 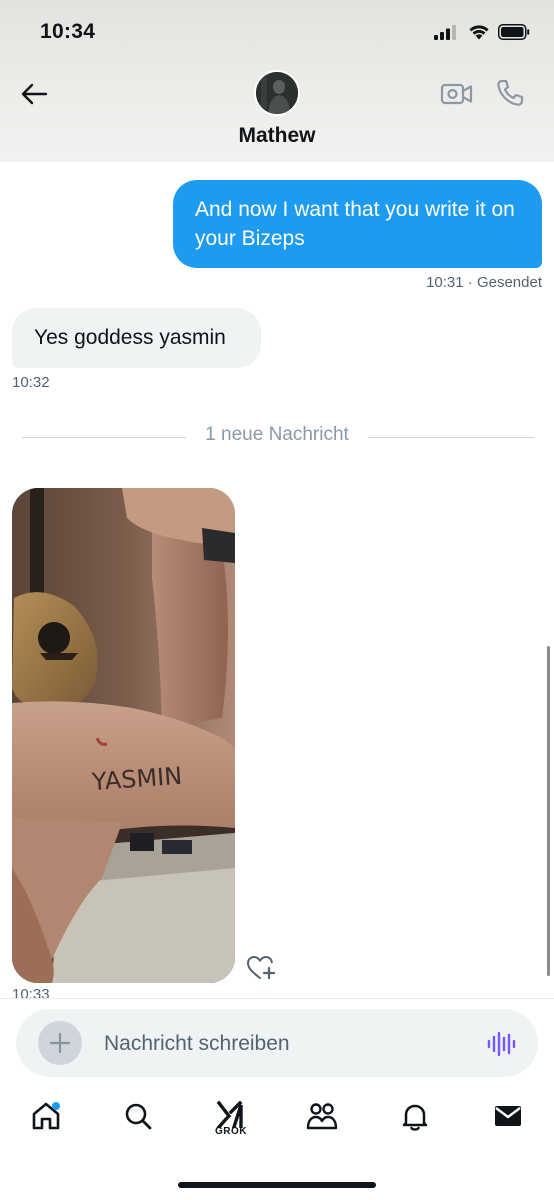 What do you see at coordinates (509, 282) in the screenshot?
I see `message-status: Gesendet` at bounding box center [509, 282].